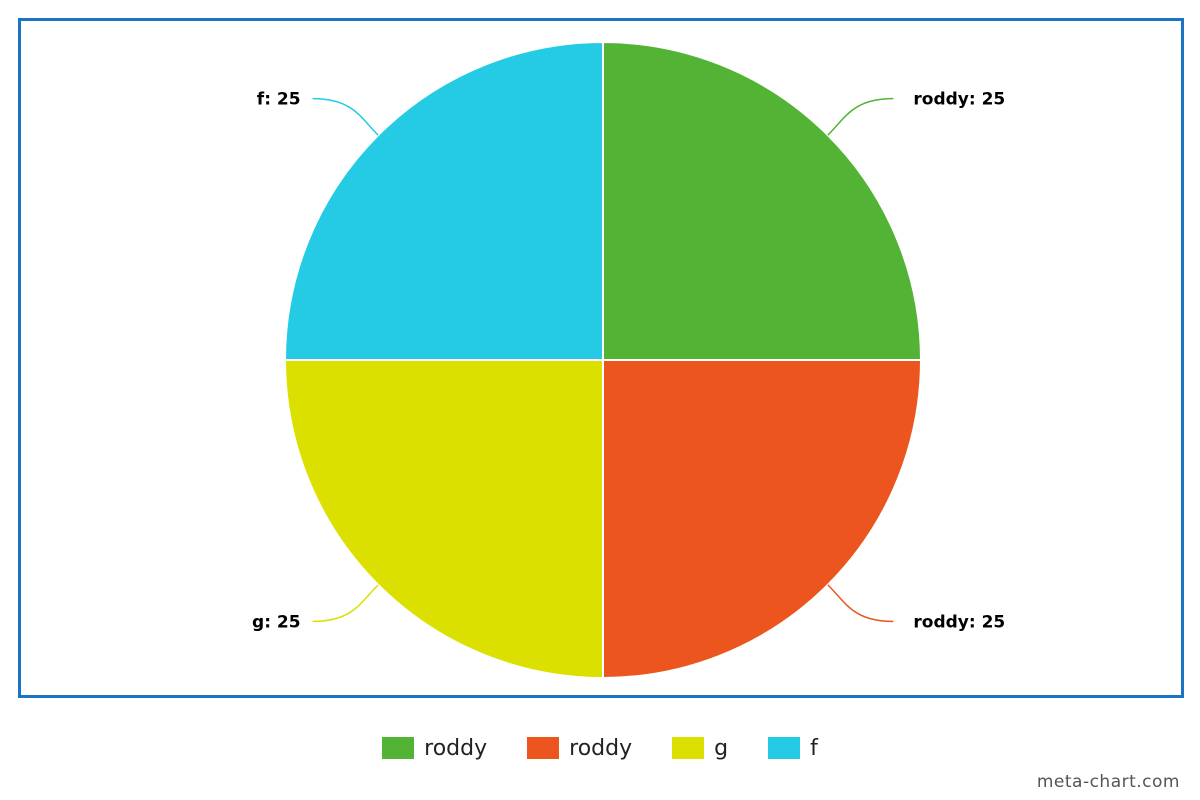 This screenshot has width=1200, height=800. Describe the element at coordinates (721, 748) in the screenshot. I see `legend-label-2: g` at that location.